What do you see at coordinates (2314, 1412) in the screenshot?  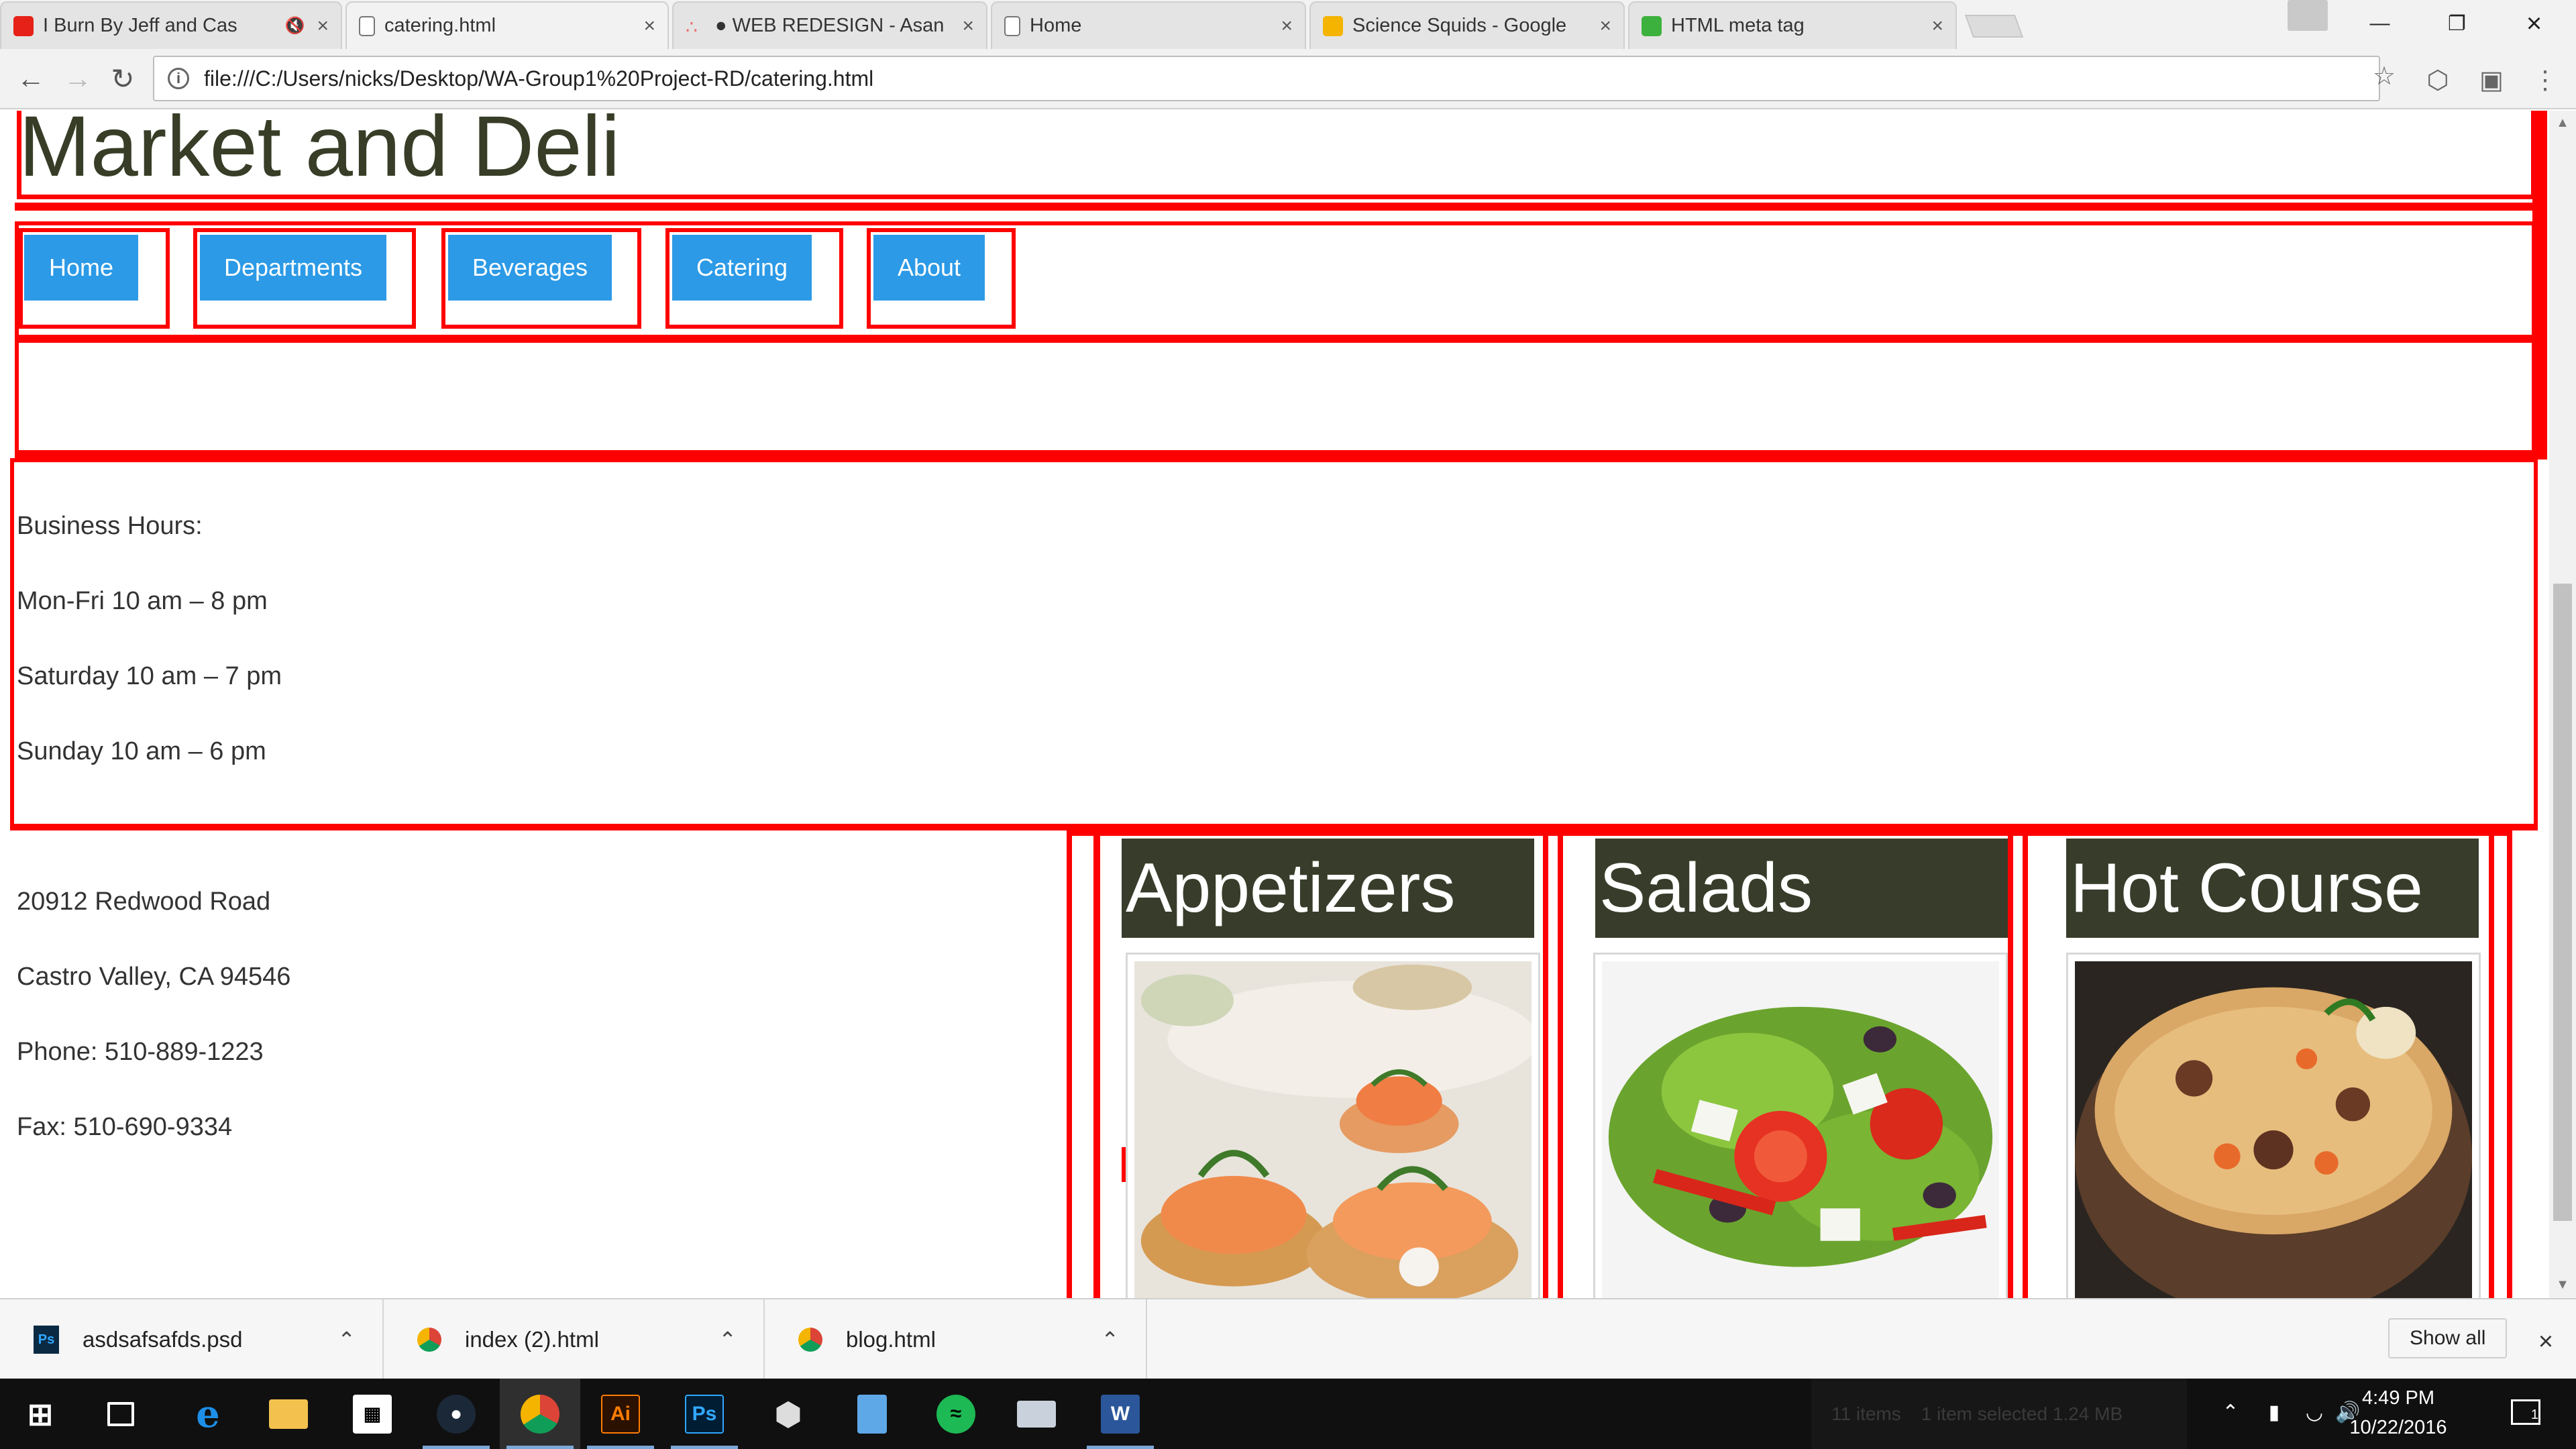 I see `wifi-icon: ◡` at bounding box center [2314, 1412].